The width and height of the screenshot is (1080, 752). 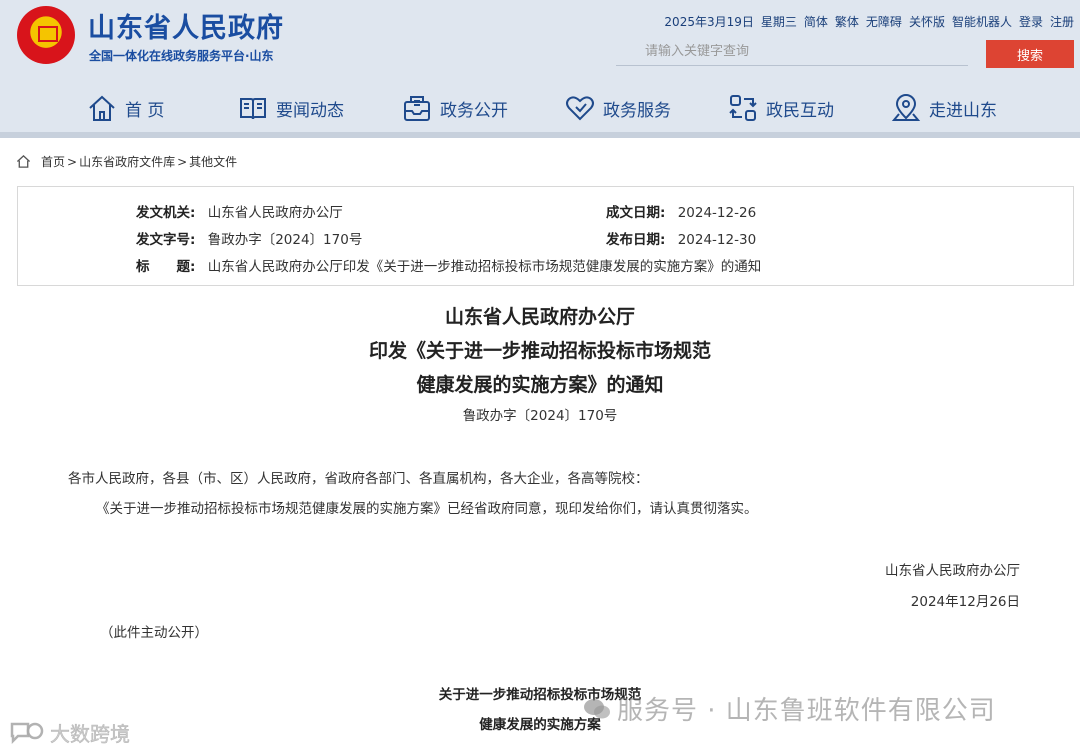 I want to click on nav-label: 首 页, so click(x=145, y=110).